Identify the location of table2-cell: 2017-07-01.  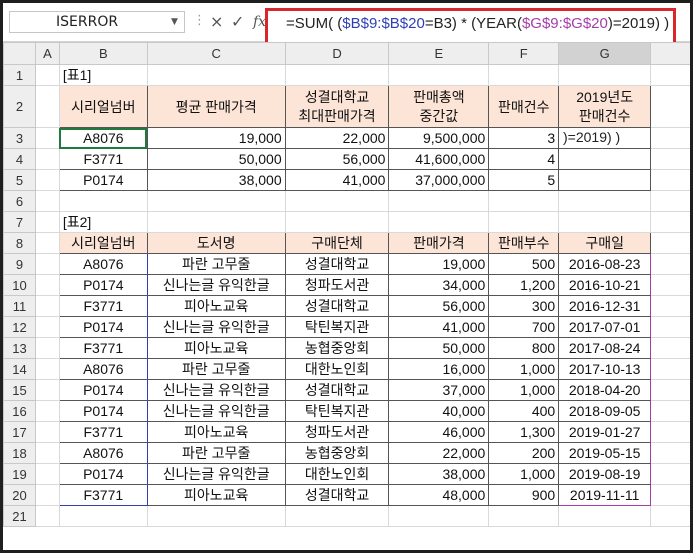
(605, 327).